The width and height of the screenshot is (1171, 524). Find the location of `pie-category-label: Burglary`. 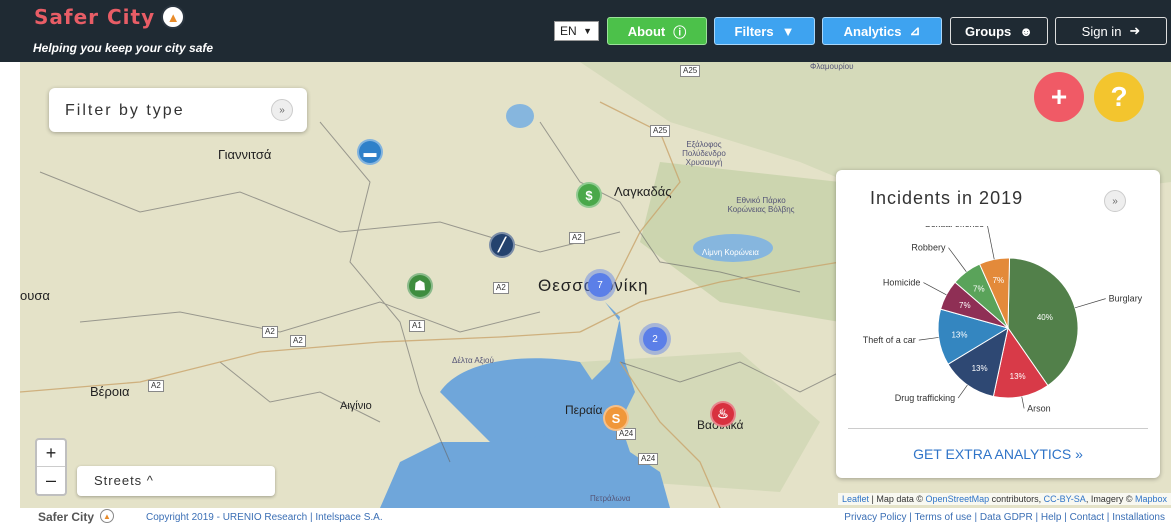

pie-category-label: Burglary is located at coordinates (1126, 299).